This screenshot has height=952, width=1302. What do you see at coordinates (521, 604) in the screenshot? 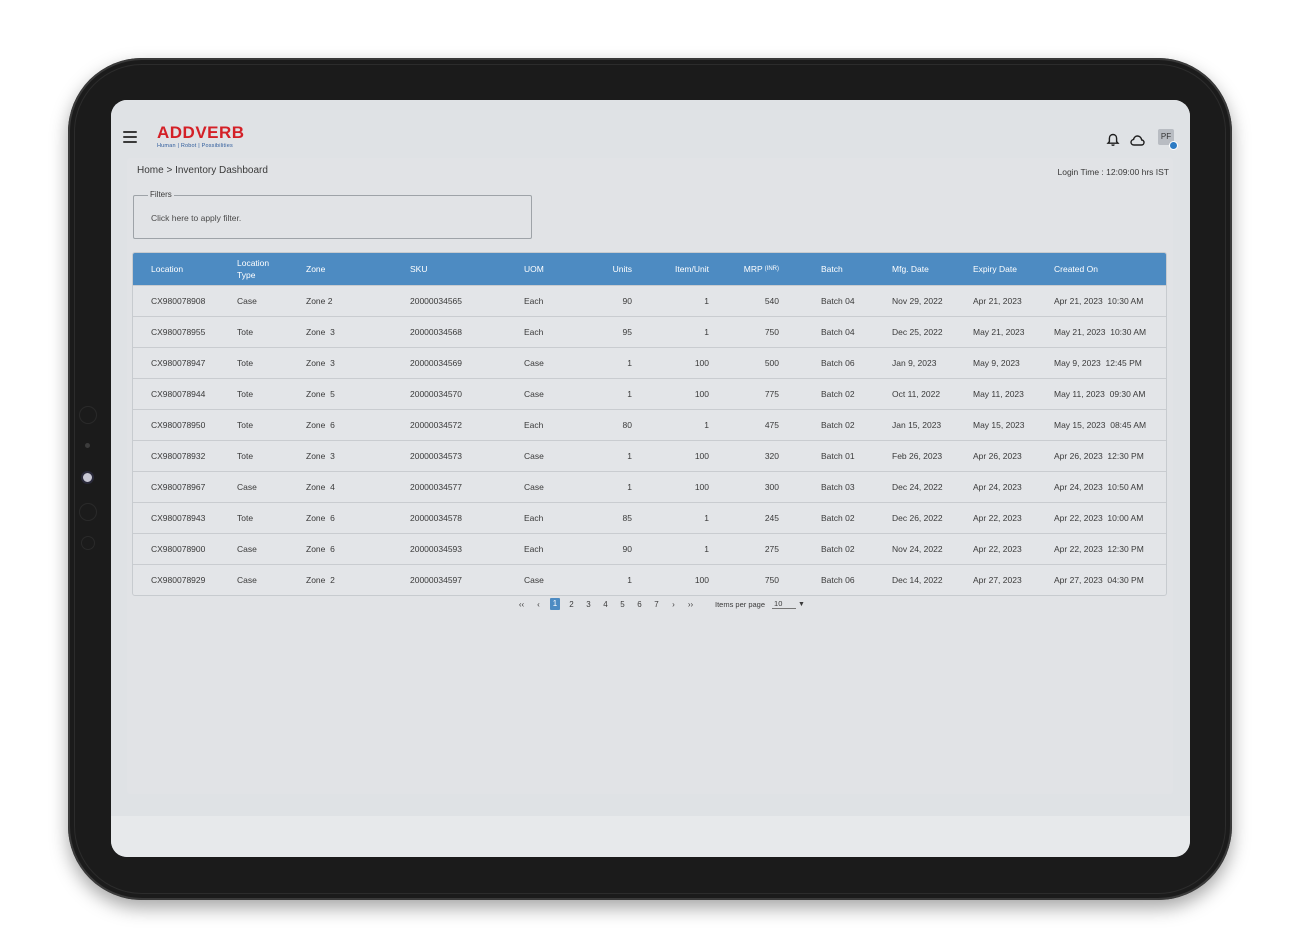
I see `first-page-button: ‹‹` at bounding box center [521, 604].